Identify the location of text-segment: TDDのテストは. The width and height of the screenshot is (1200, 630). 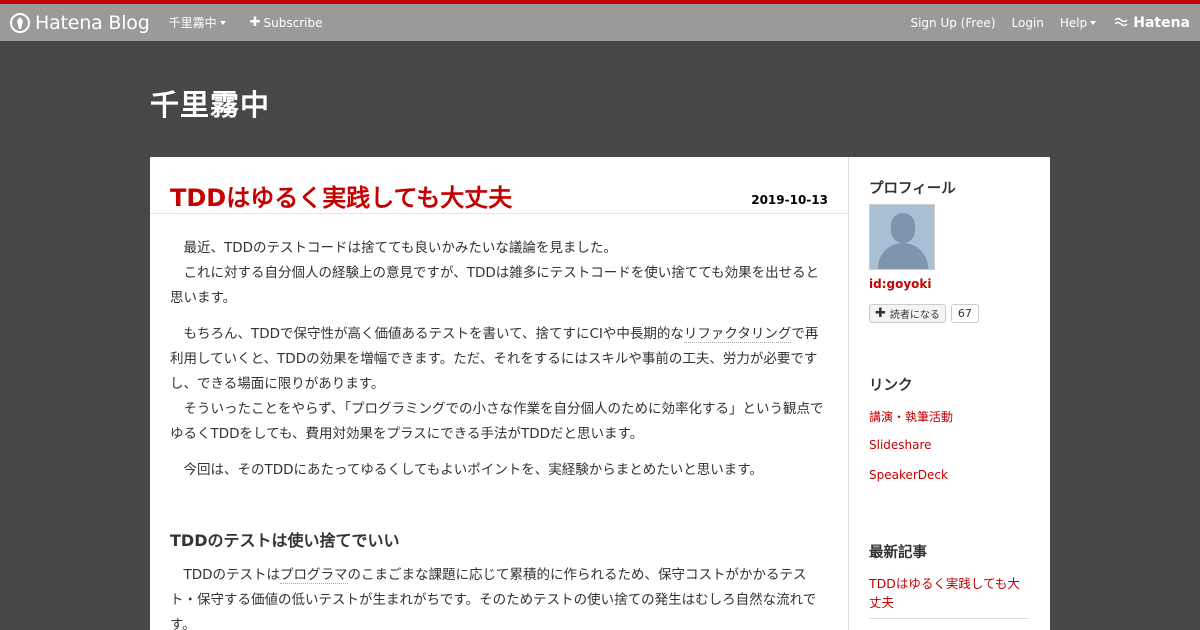
(232, 575).